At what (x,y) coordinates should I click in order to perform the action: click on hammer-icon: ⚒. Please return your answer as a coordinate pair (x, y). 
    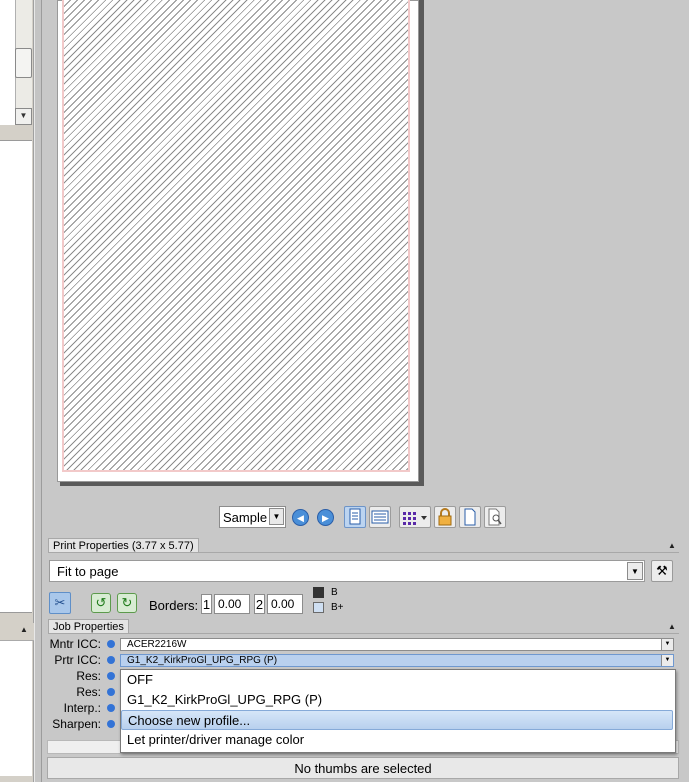
    Looking at the image, I should click on (662, 571).